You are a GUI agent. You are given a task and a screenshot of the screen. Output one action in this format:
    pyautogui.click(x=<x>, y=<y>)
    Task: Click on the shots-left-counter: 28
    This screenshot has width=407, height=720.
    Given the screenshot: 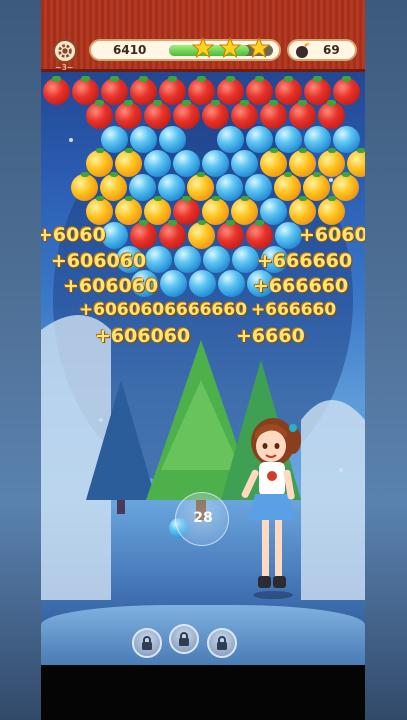 What is the action you would take?
    pyautogui.click(x=203, y=518)
    